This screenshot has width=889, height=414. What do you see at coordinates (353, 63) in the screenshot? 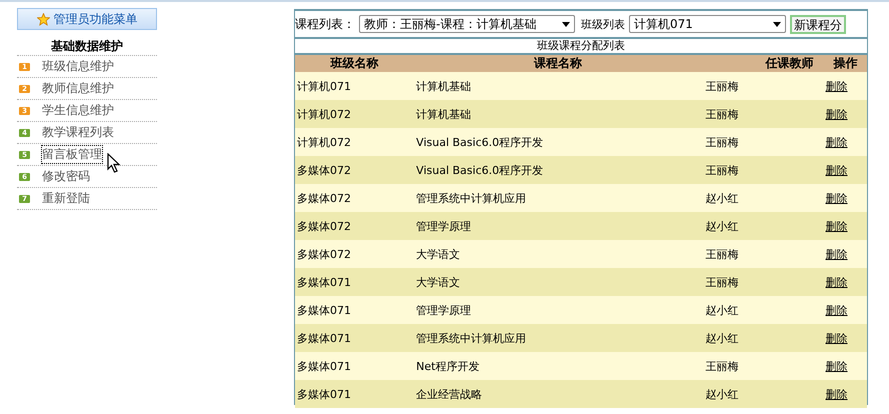
I see `column-header: 班级名称` at bounding box center [353, 63].